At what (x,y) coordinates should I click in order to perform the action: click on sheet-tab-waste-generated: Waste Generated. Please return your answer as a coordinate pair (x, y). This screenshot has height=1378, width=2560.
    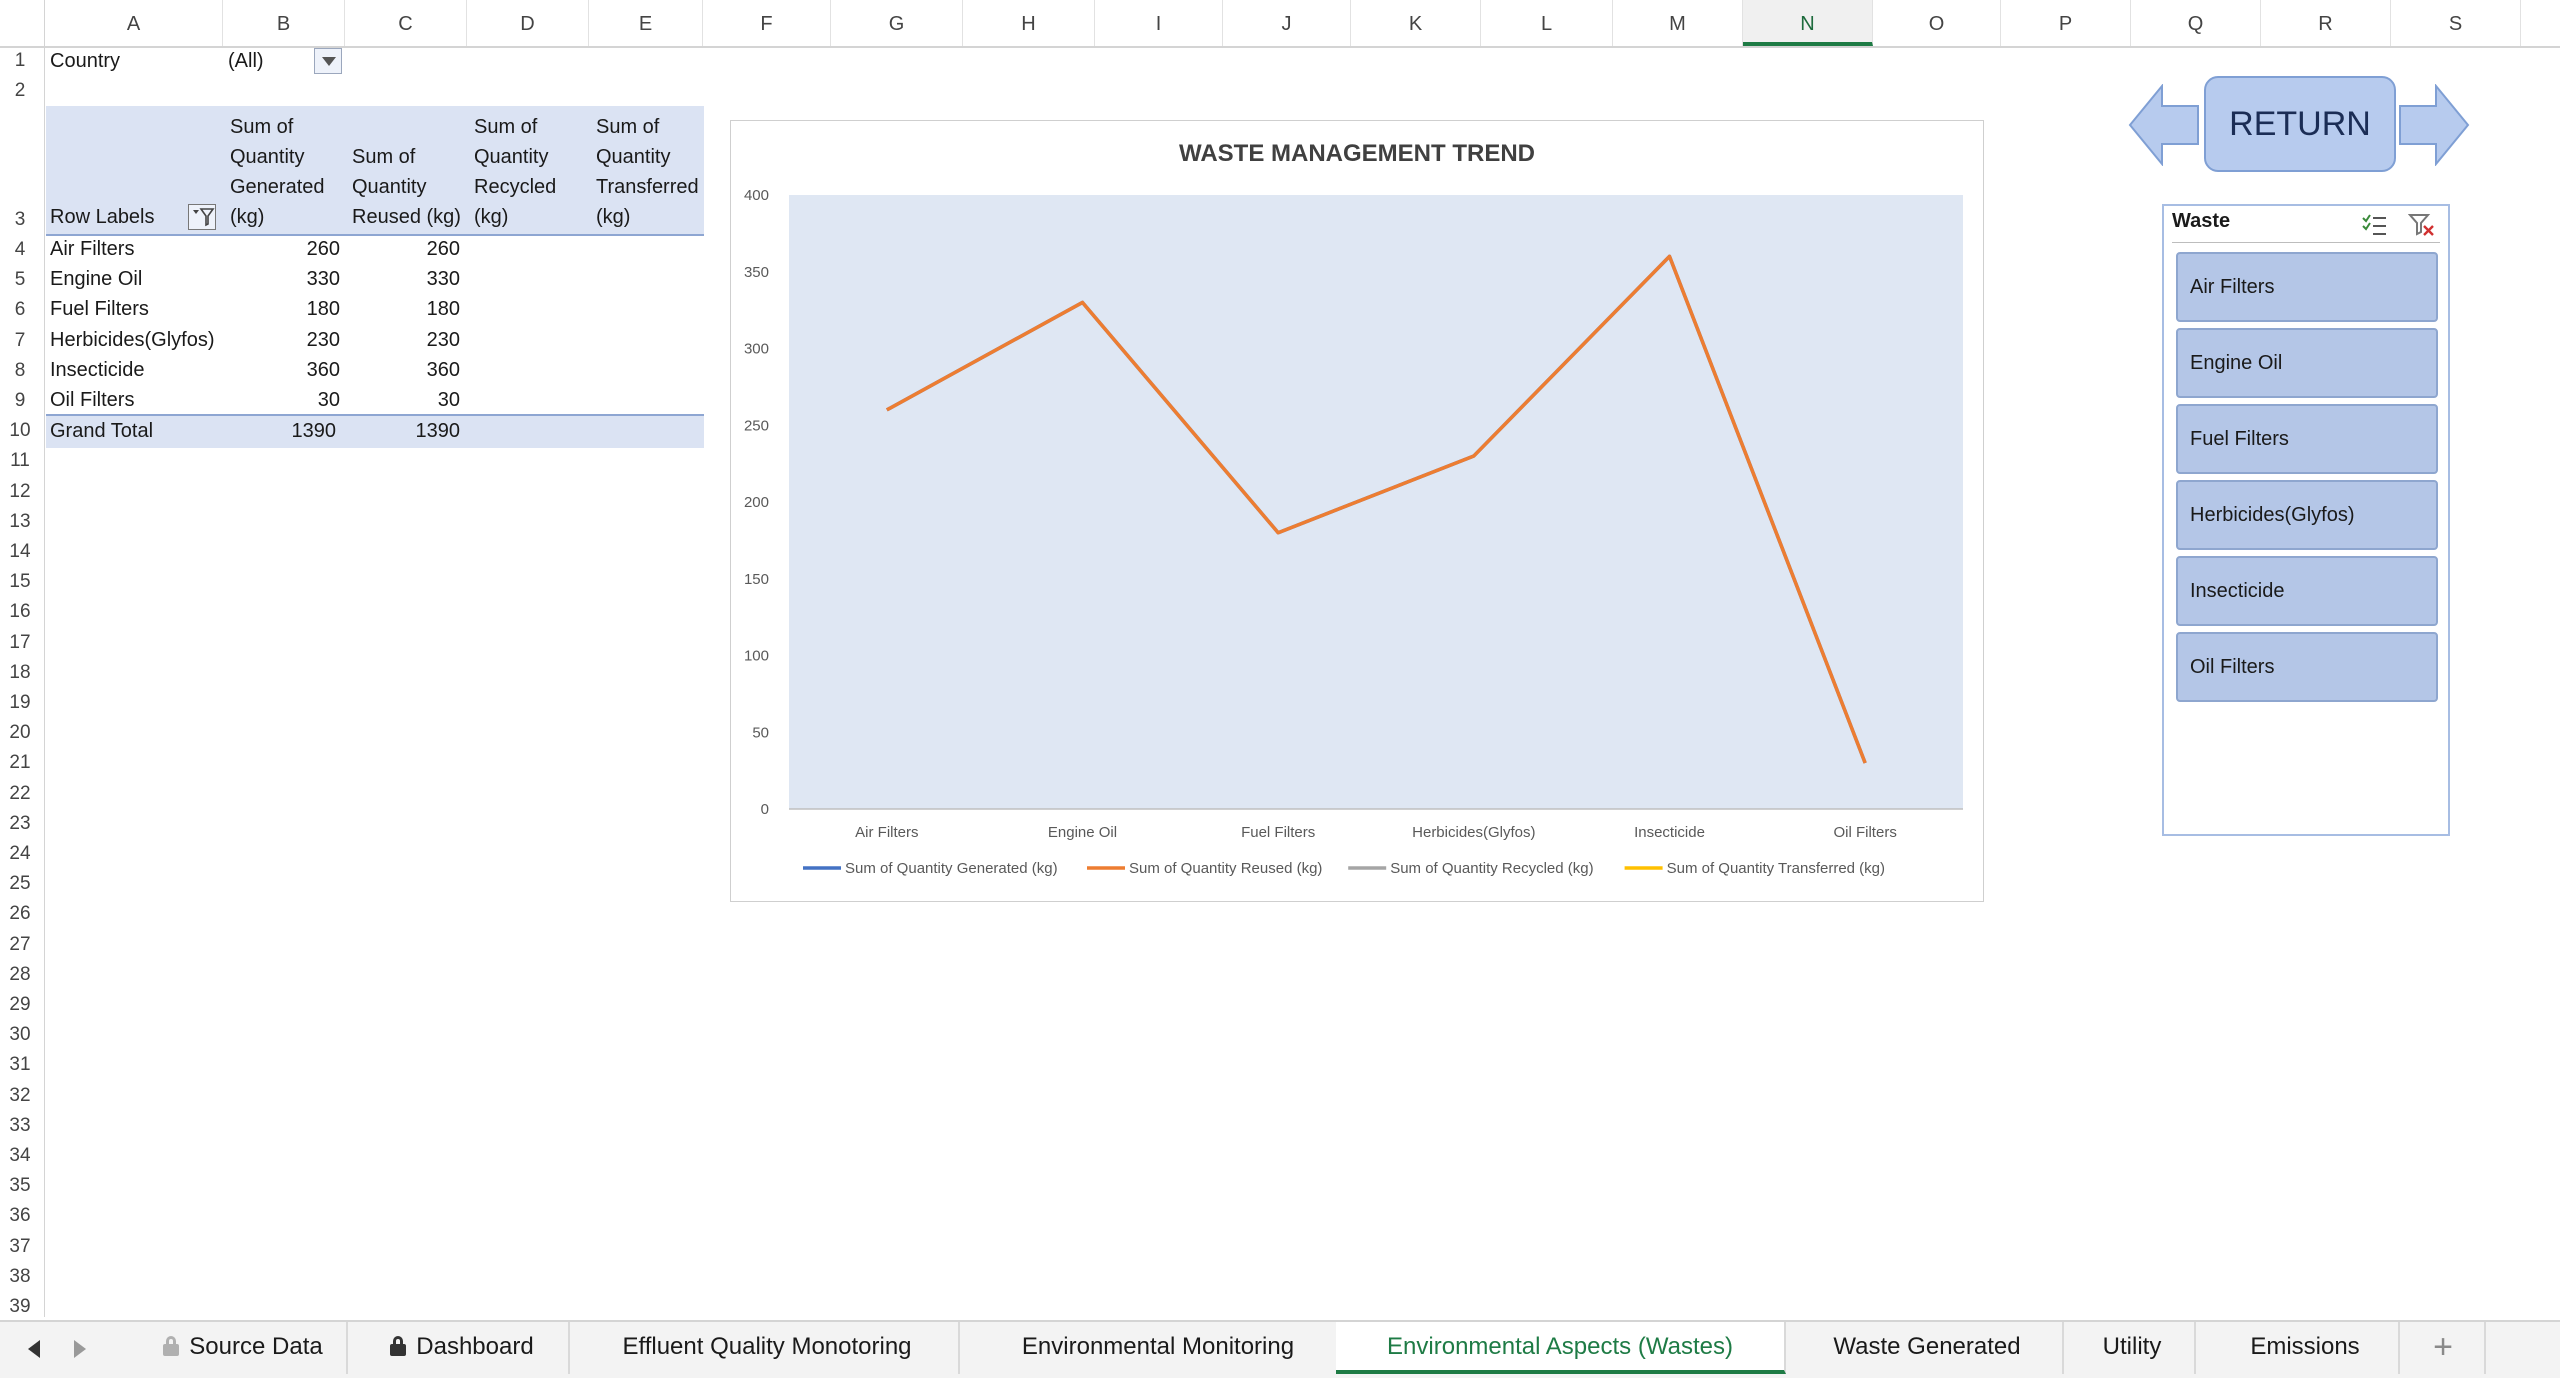
    Looking at the image, I should click on (1928, 1348).